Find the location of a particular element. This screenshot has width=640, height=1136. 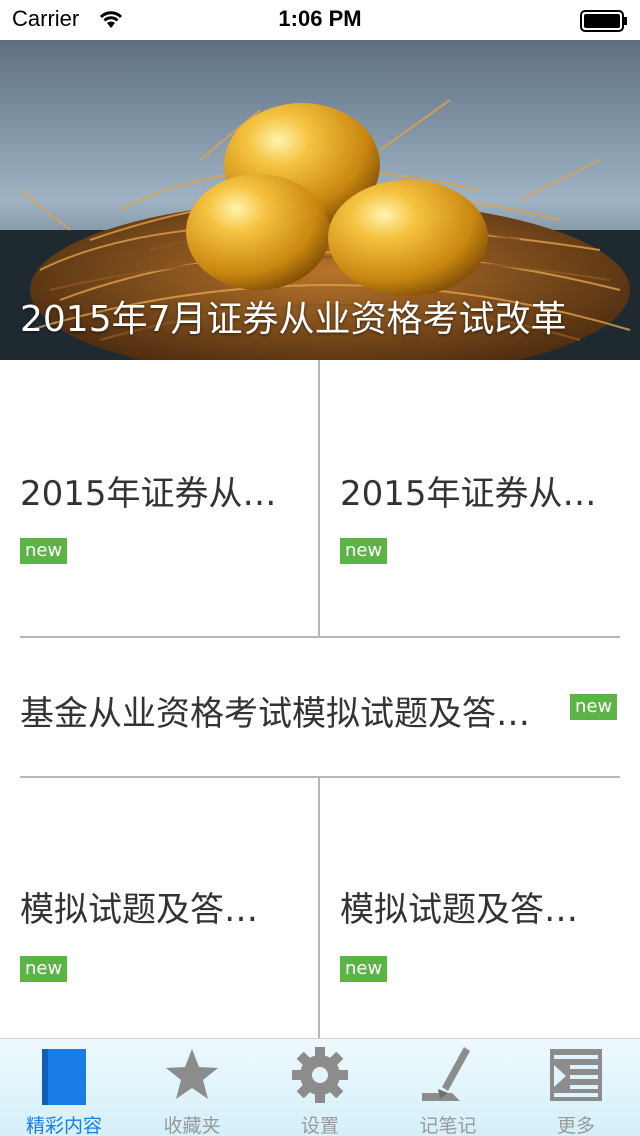

status-time: 1:06 PM is located at coordinates (320, 18).